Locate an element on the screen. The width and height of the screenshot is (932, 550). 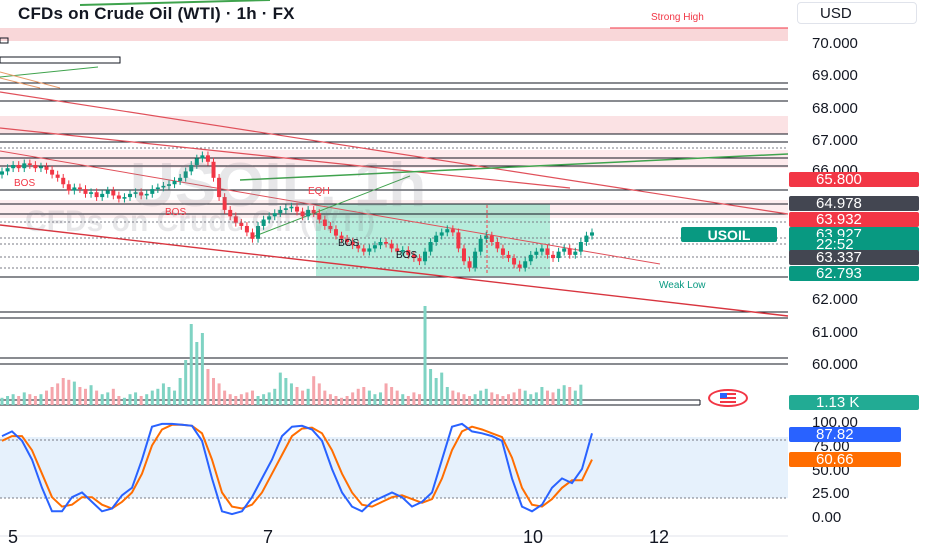
bos-label-3: BOS is located at coordinates (349, 243).